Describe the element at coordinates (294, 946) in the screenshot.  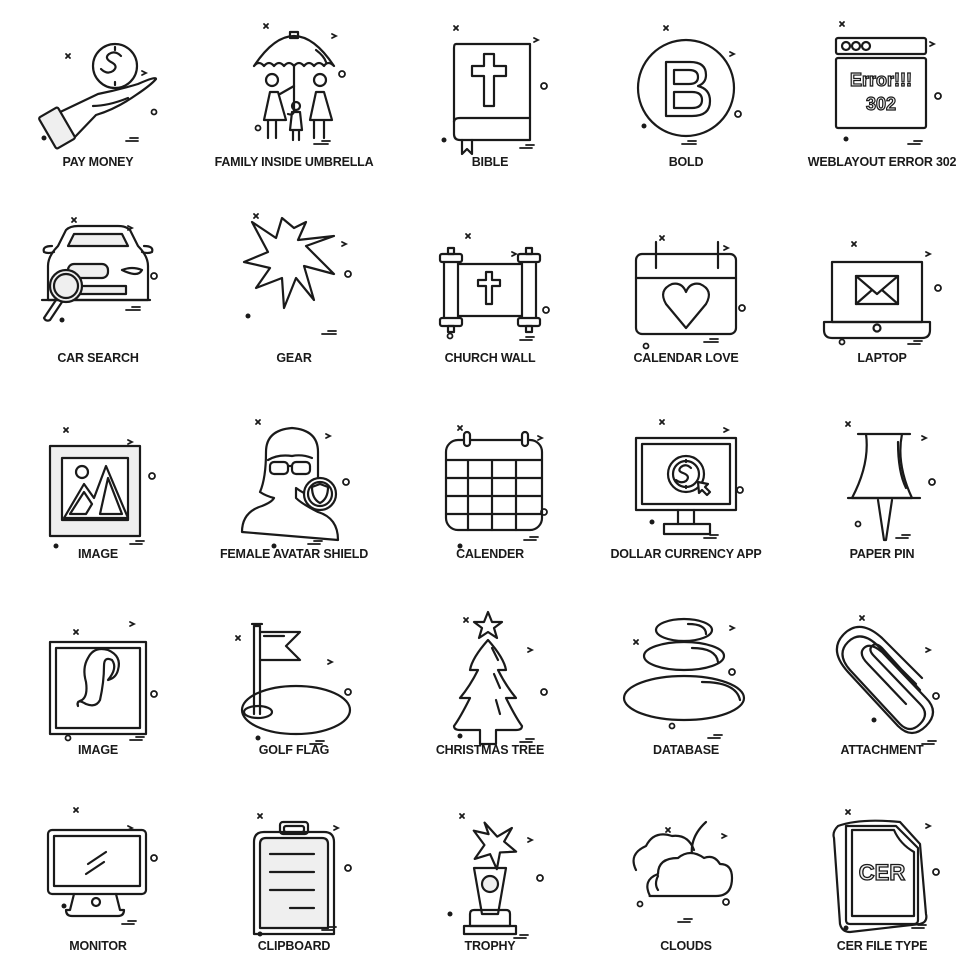
I see `icon-label: CLIPBOARD` at that location.